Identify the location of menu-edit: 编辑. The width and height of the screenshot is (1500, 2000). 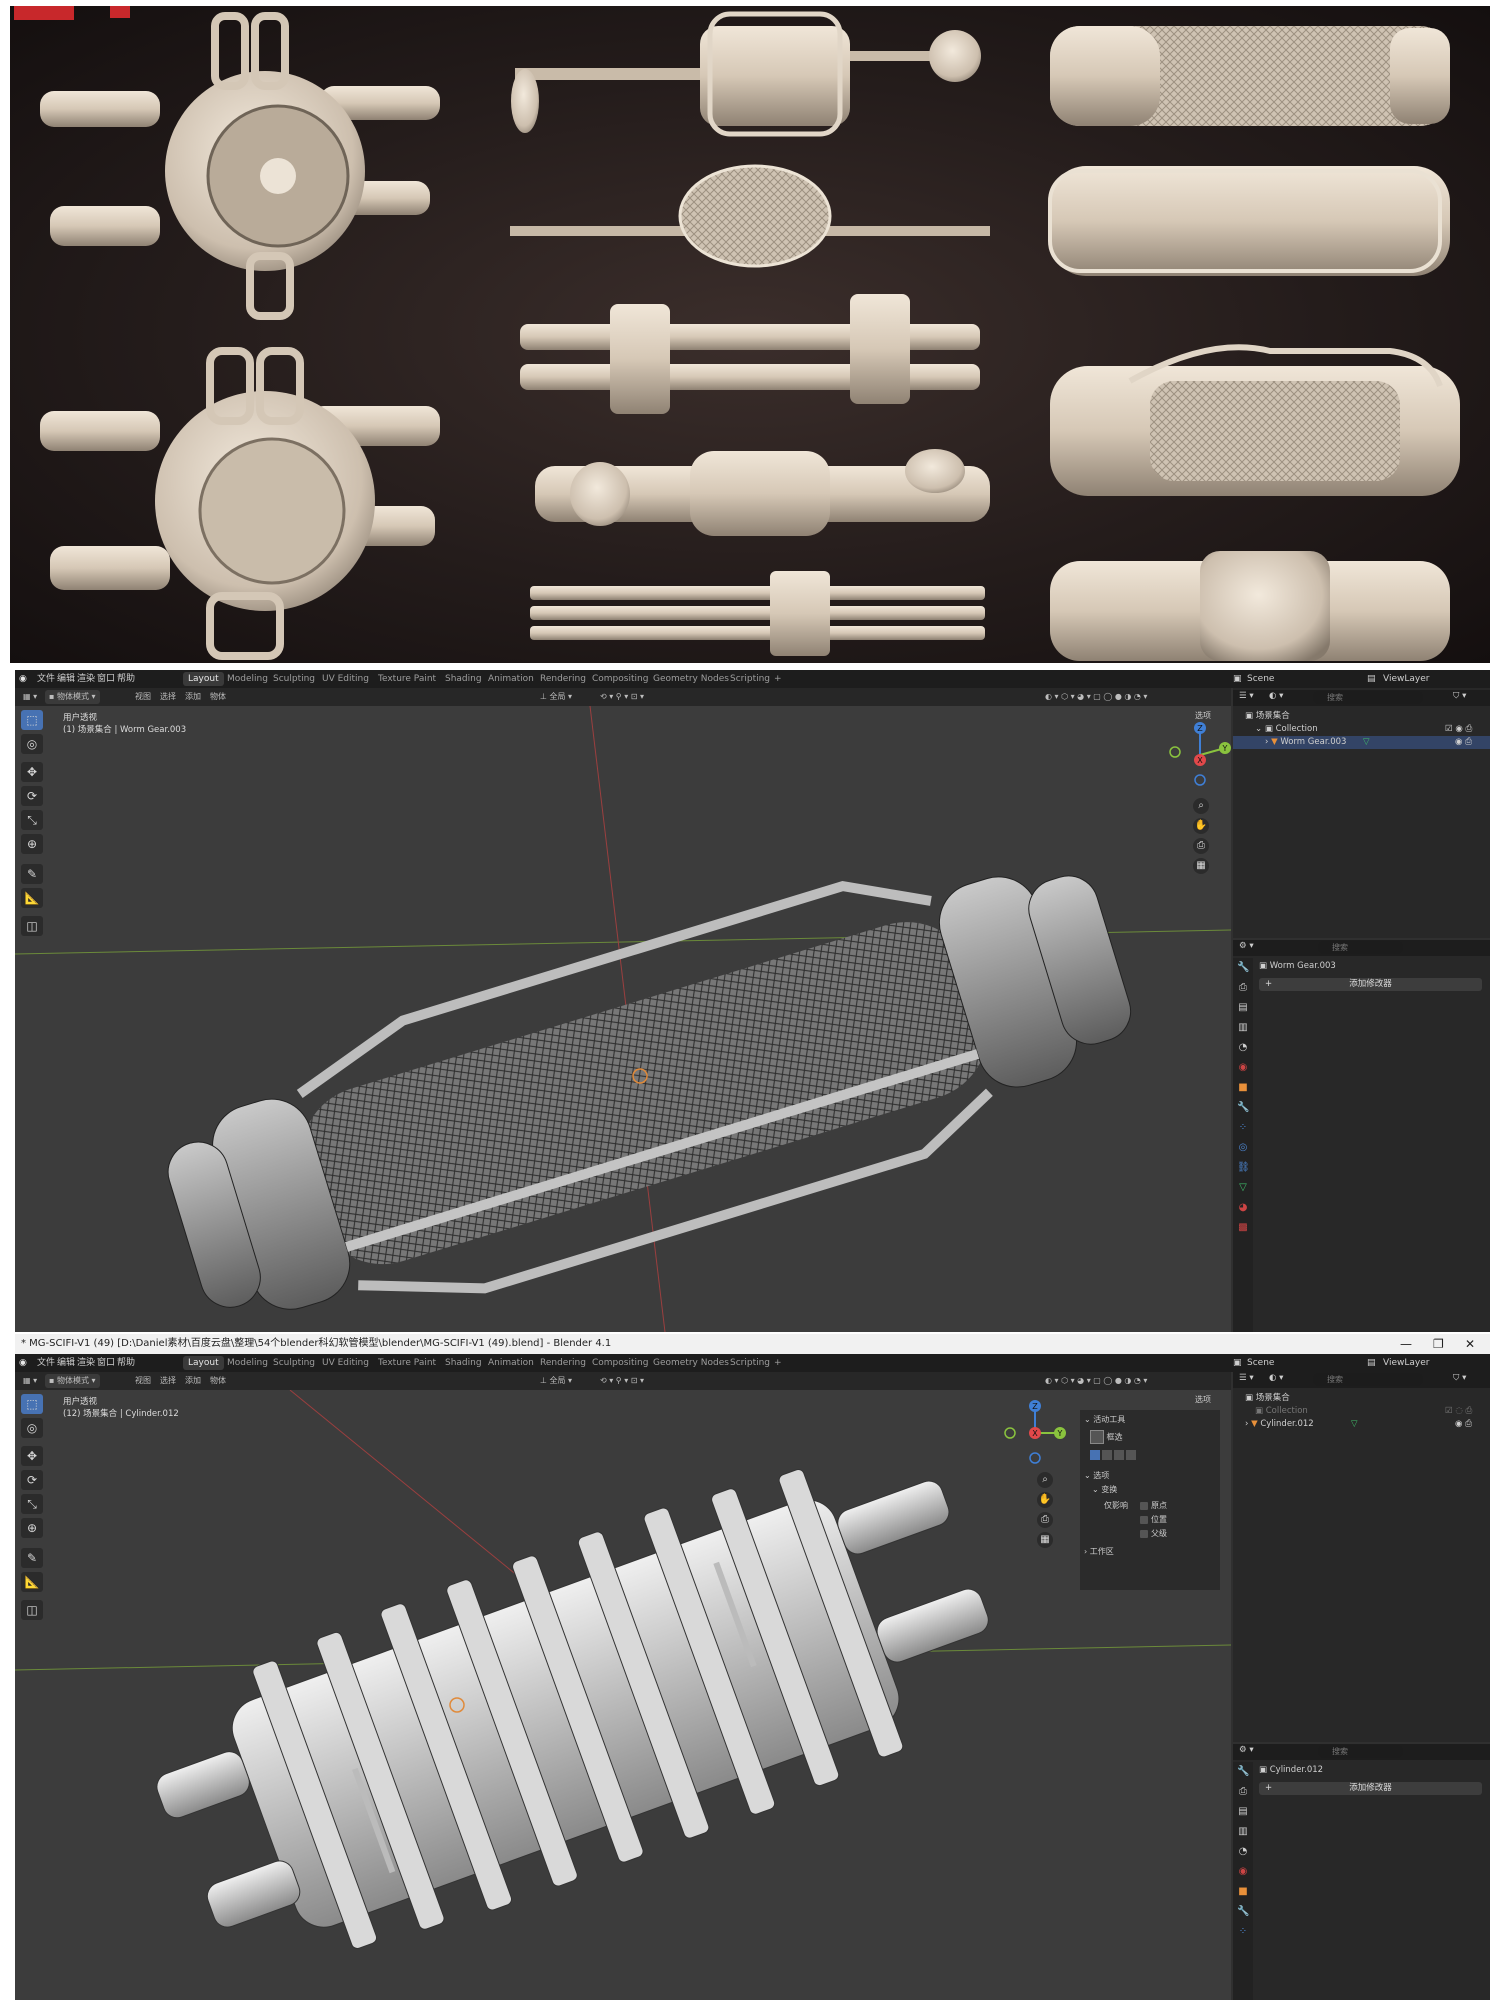
(66, 679).